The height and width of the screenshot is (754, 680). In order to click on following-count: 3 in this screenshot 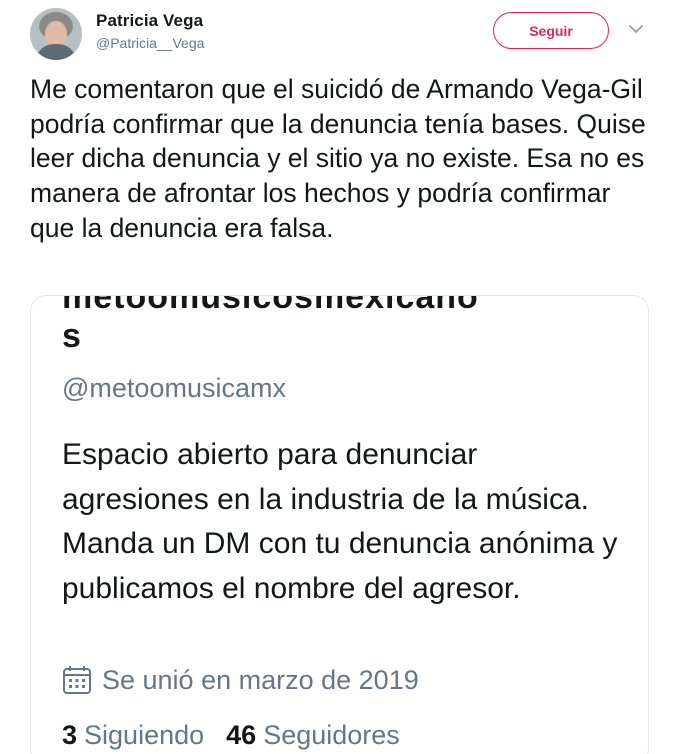, I will do `click(70, 735)`.